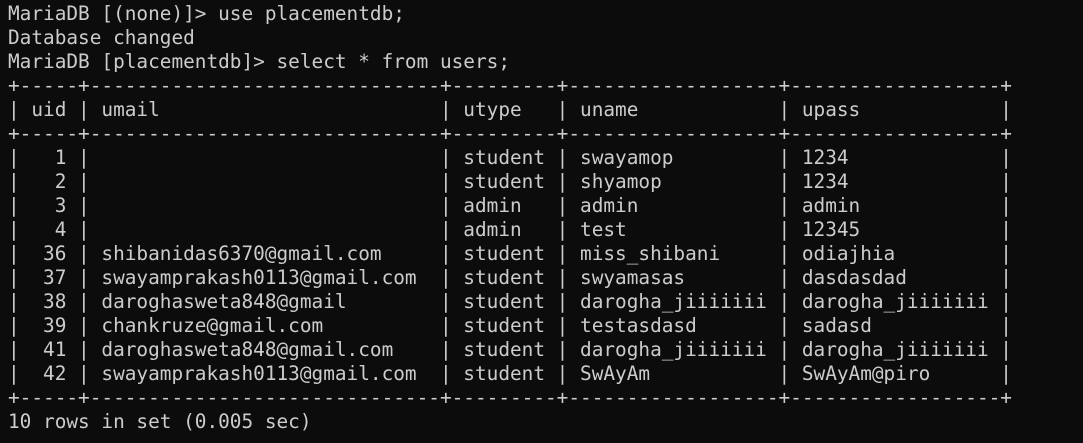 The height and width of the screenshot is (443, 1083). What do you see at coordinates (510, 109) in the screenshot?
I see `table-header-row: | uid | umail | utype | uname | upass |` at bounding box center [510, 109].